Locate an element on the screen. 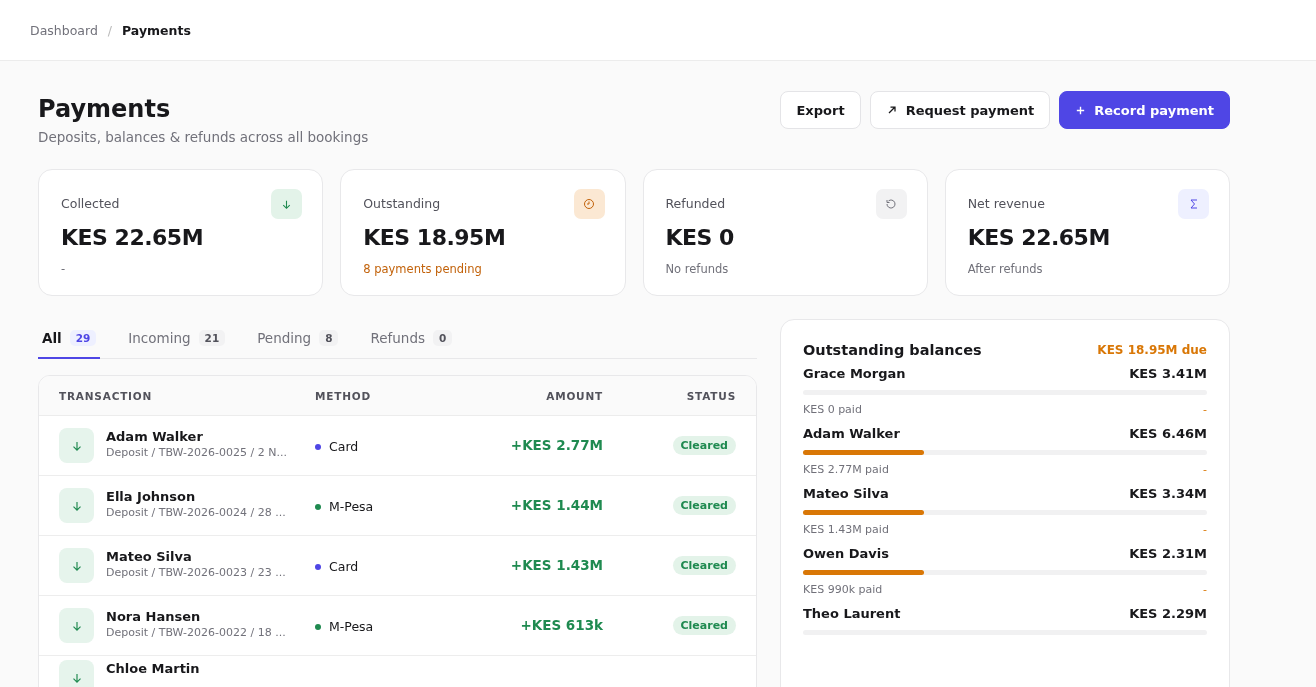  export-button: Export is located at coordinates (820, 110).